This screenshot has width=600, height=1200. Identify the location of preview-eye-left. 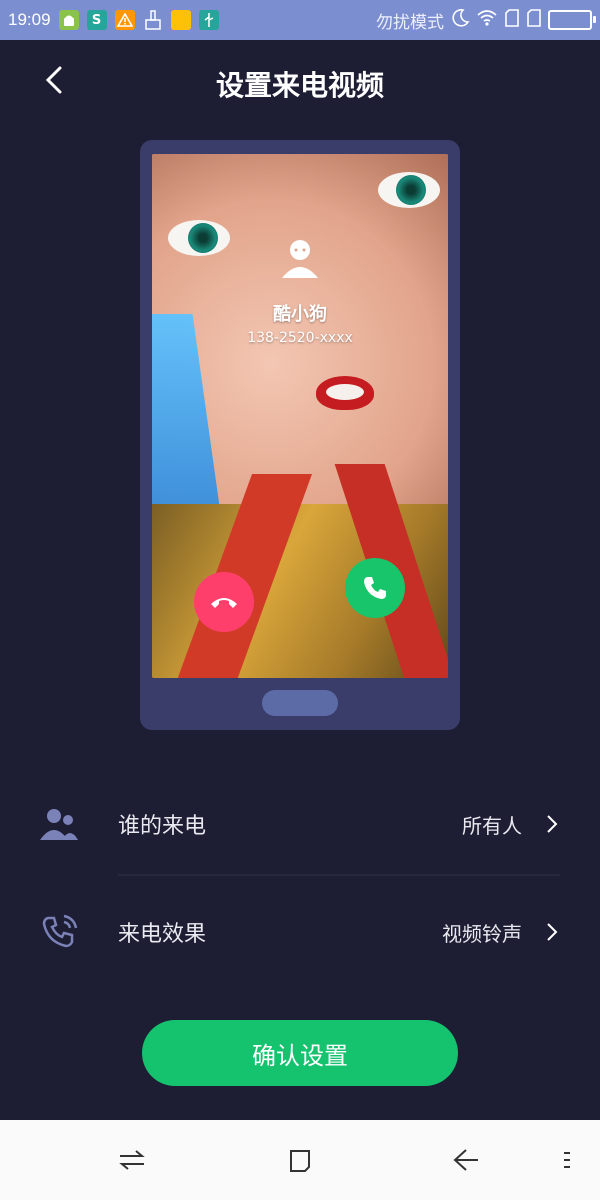
(199, 238).